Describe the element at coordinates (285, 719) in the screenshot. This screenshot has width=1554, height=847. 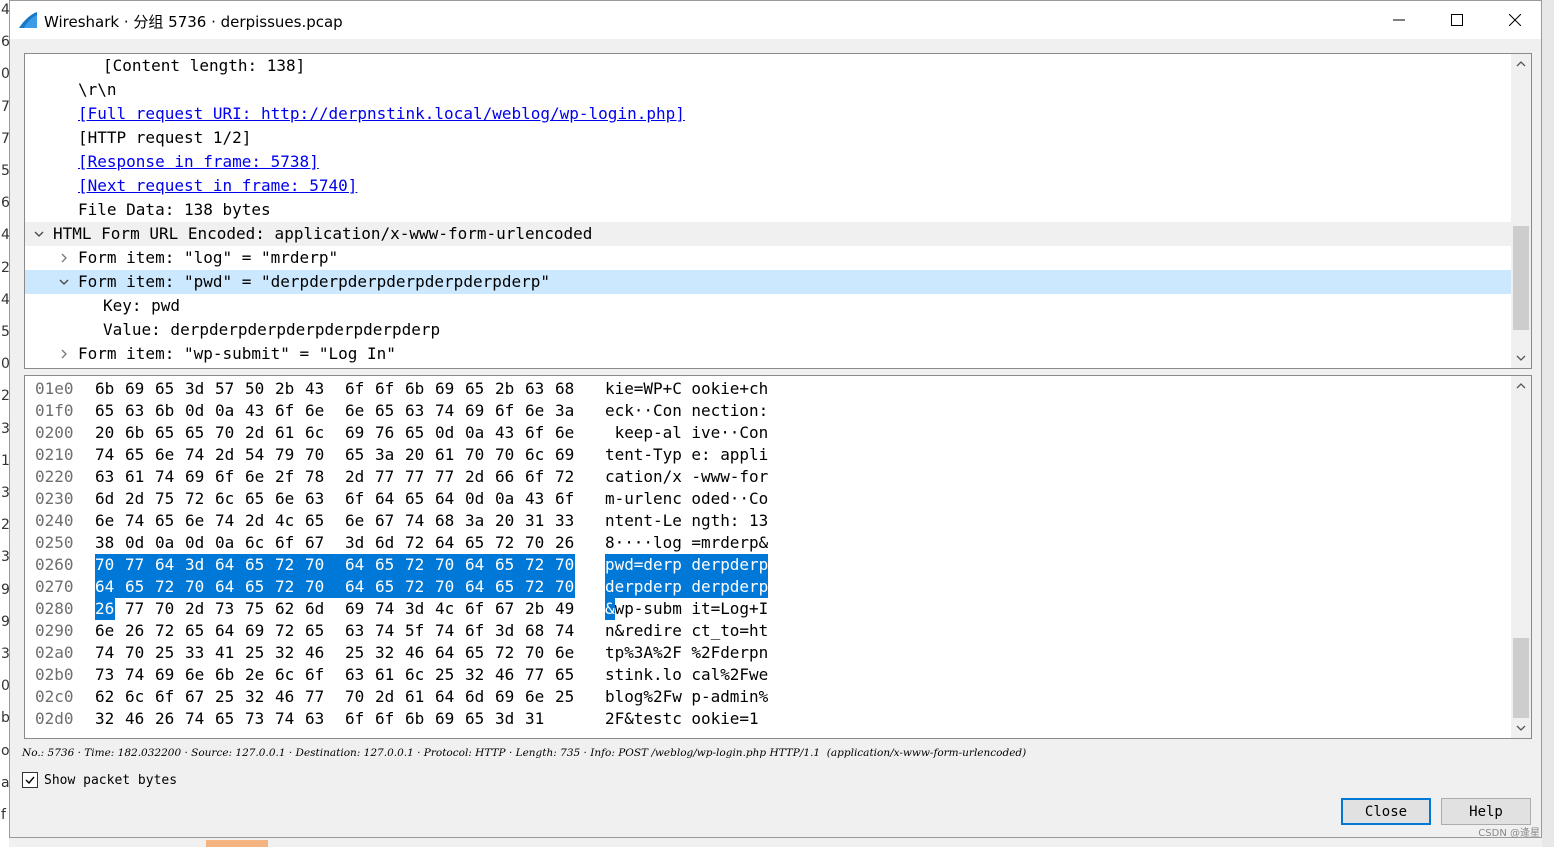
I see `hex-byte: 74` at that location.